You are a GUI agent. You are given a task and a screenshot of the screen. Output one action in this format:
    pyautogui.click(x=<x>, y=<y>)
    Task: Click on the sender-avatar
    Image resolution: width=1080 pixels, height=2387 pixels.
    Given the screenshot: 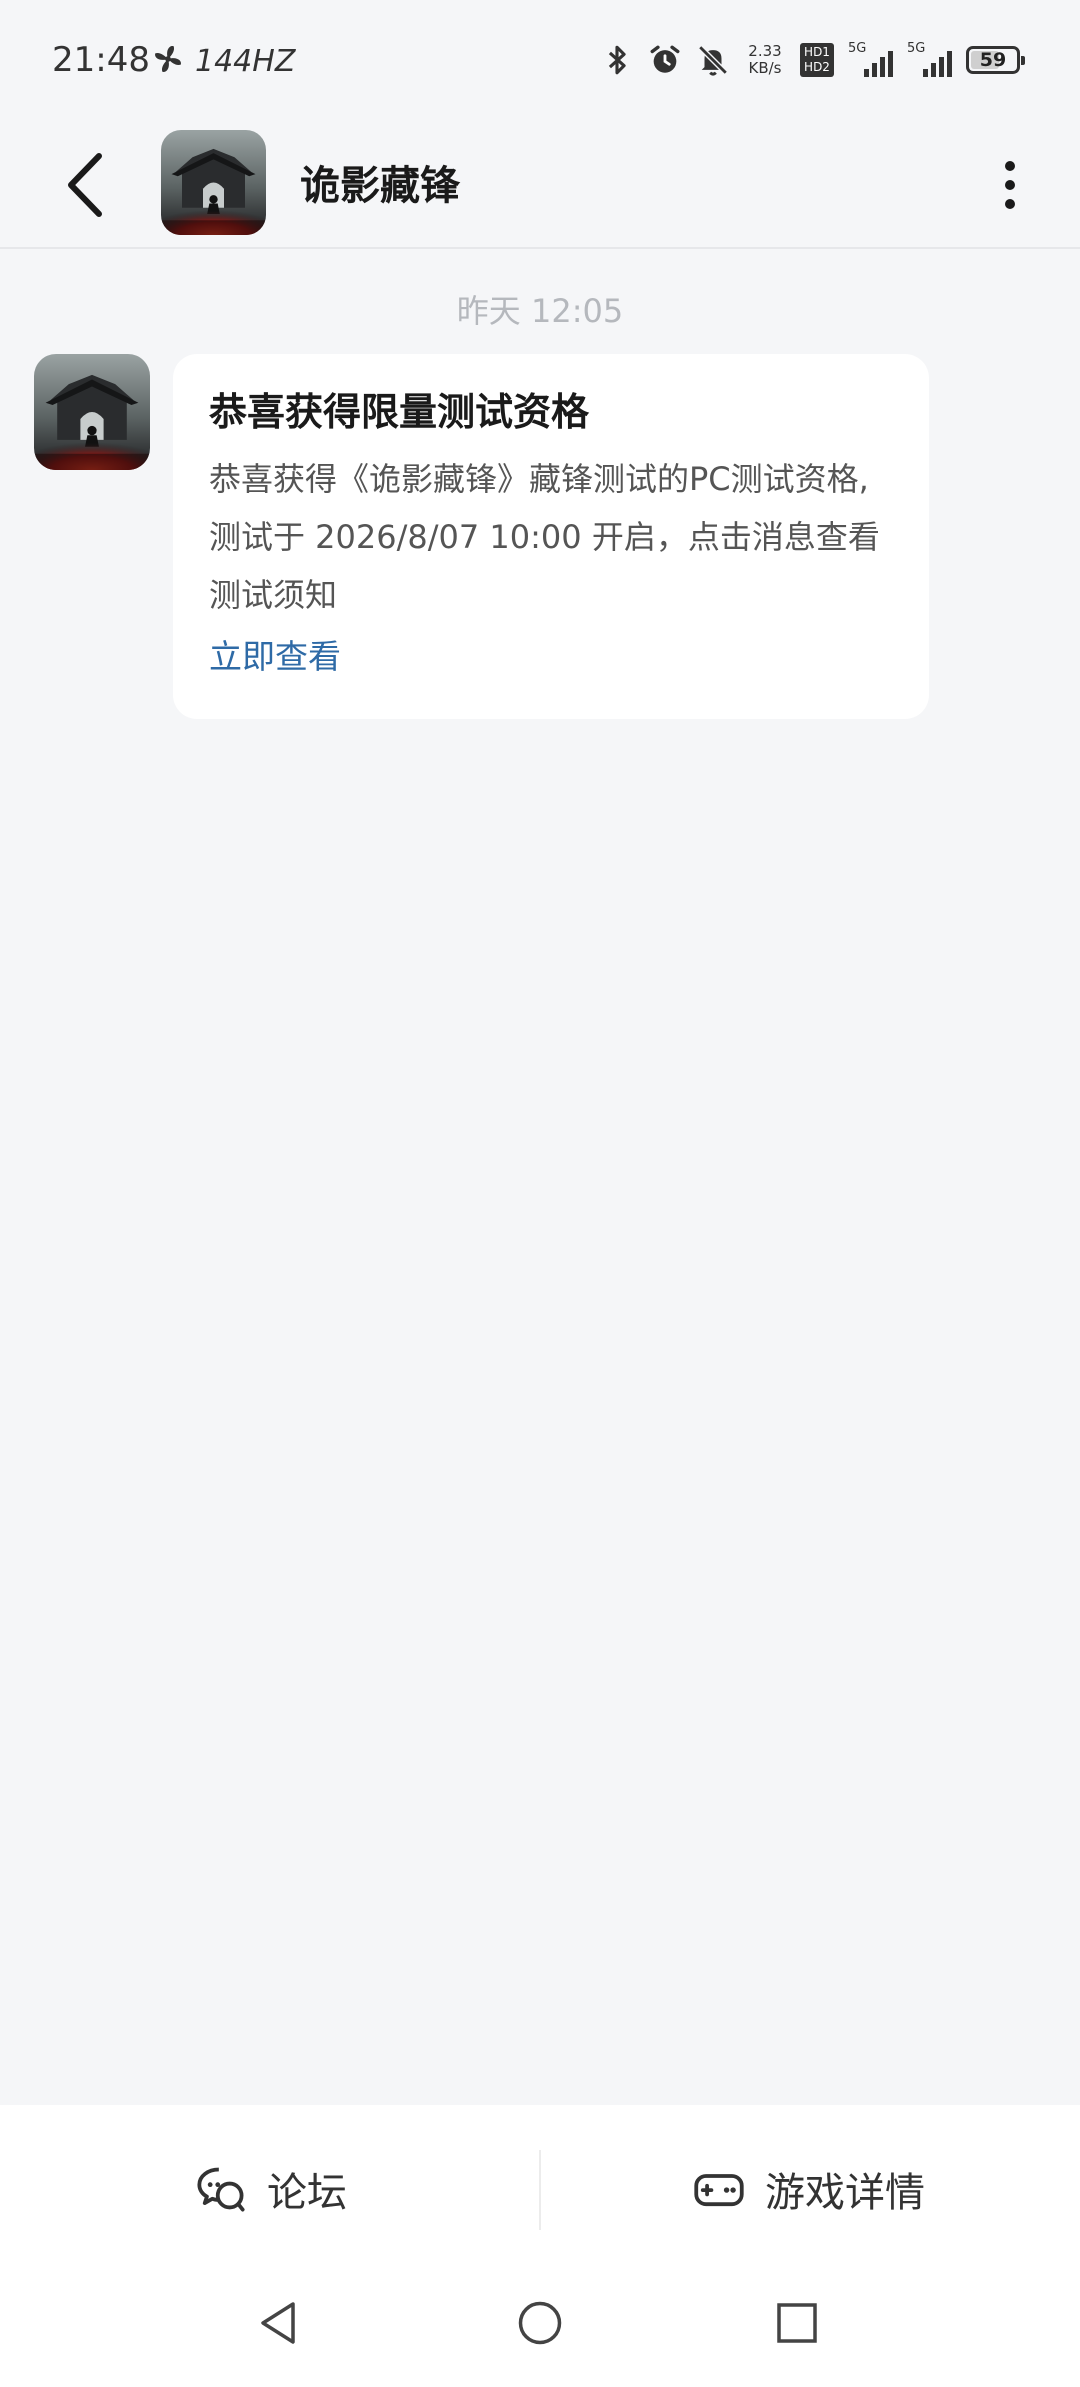 What is the action you would take?
    pyautogui.click(x=92, y=412)
    